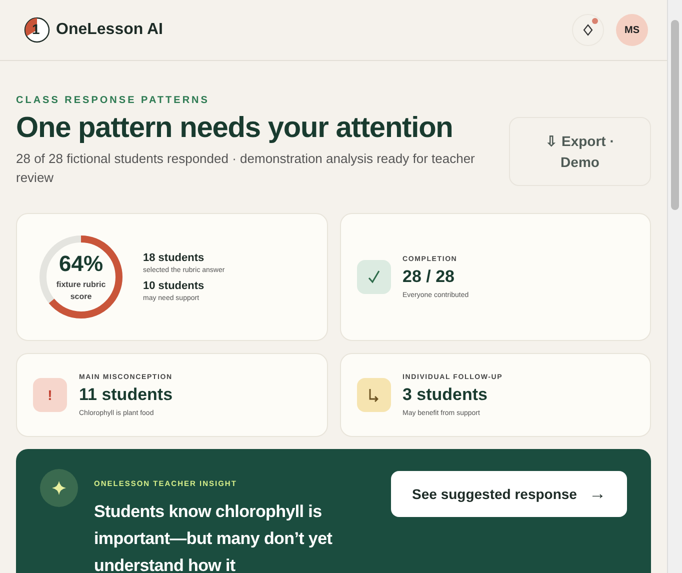 Image resolution: width=682 pixels, height=573 pixels. Describe the element at coordinates (674, 286) in the screenshot. I see `scrollbar` at that location.